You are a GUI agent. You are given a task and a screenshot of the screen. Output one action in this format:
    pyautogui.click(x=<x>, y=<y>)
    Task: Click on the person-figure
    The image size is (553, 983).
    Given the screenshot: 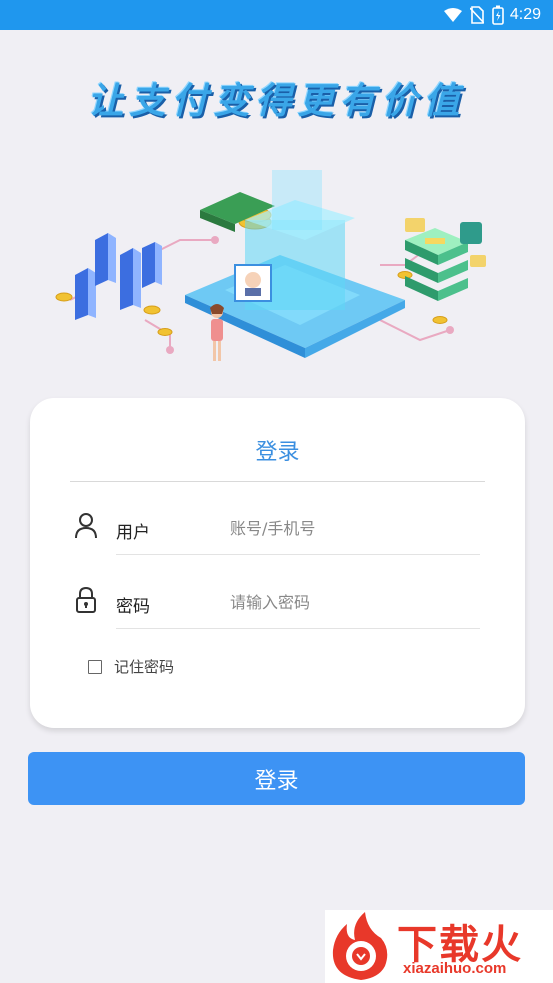 What is the action you would take?
    pyautogui.click(x=217, y=332)
    